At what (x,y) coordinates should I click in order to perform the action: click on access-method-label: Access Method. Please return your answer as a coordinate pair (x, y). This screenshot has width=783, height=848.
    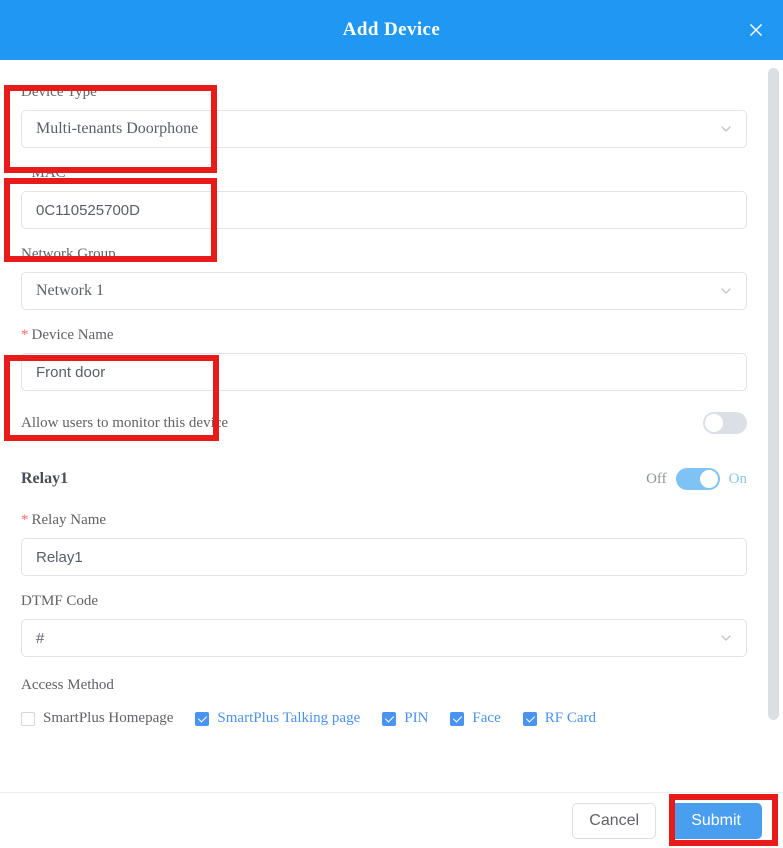
    Looking at the image, I should click on (67, 685).